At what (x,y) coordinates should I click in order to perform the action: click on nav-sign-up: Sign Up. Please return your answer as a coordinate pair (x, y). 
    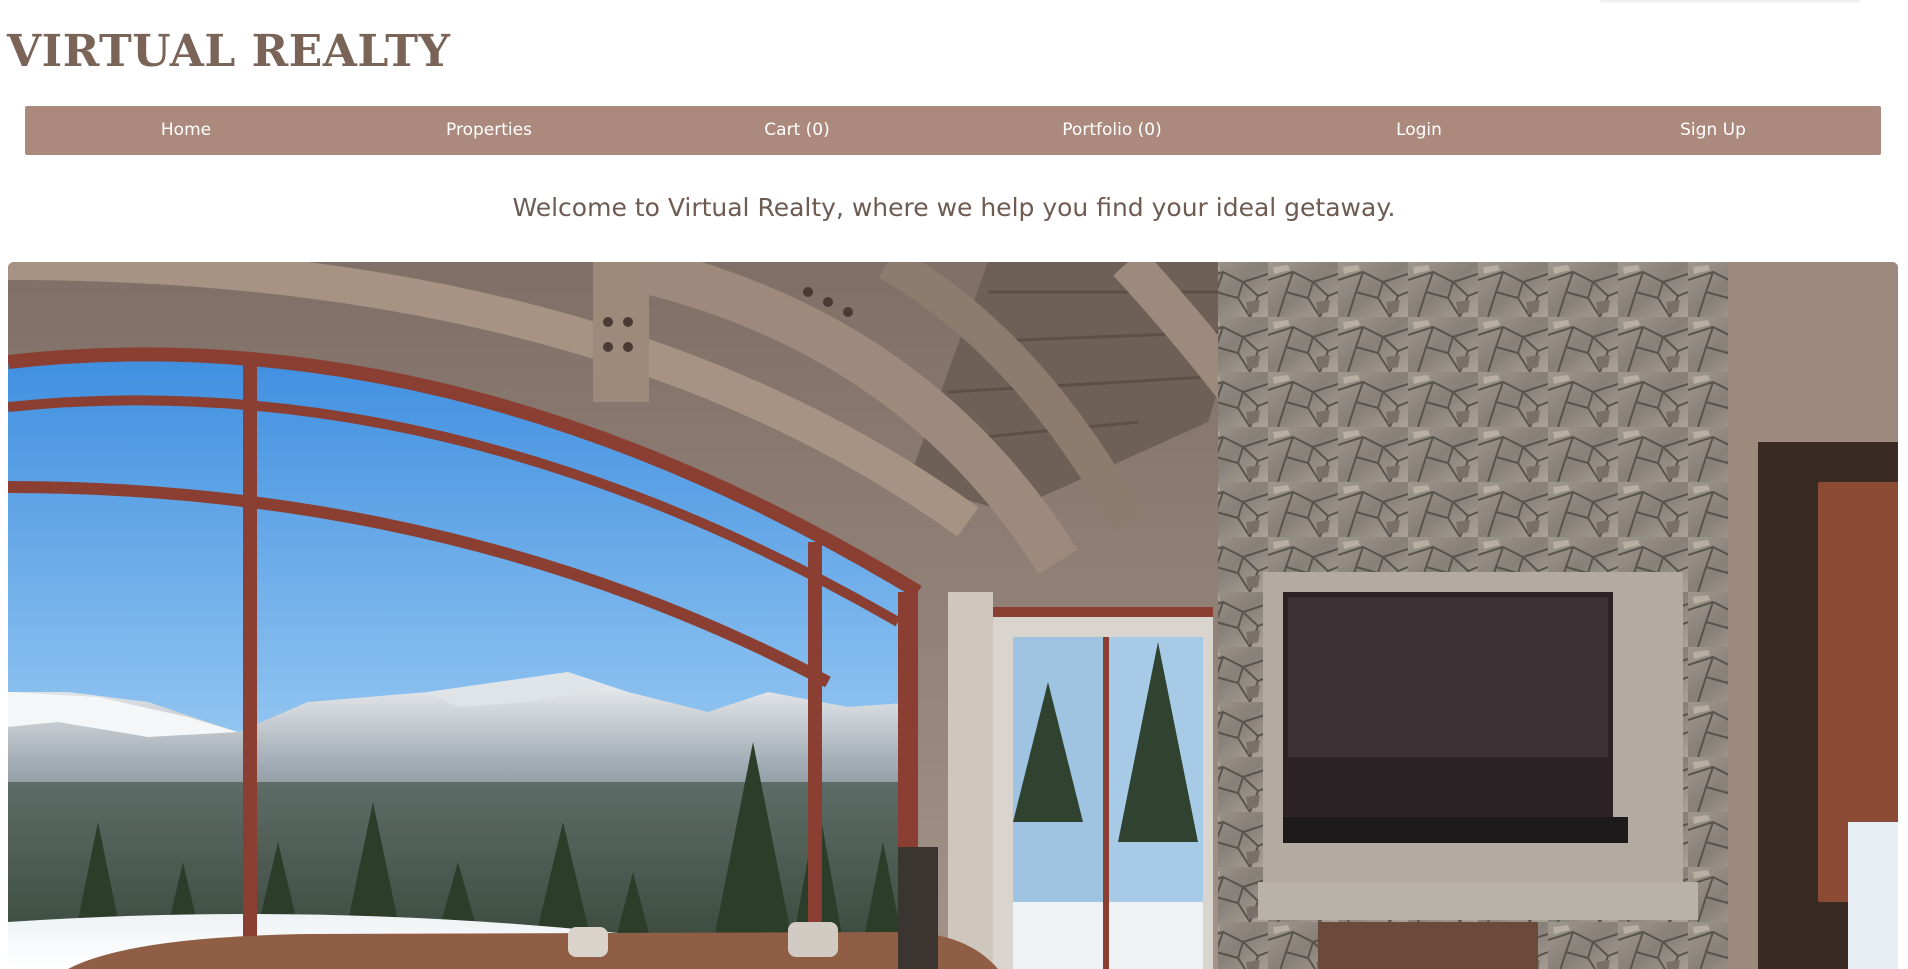
    Looking at the image, I should click on (1713, 130).